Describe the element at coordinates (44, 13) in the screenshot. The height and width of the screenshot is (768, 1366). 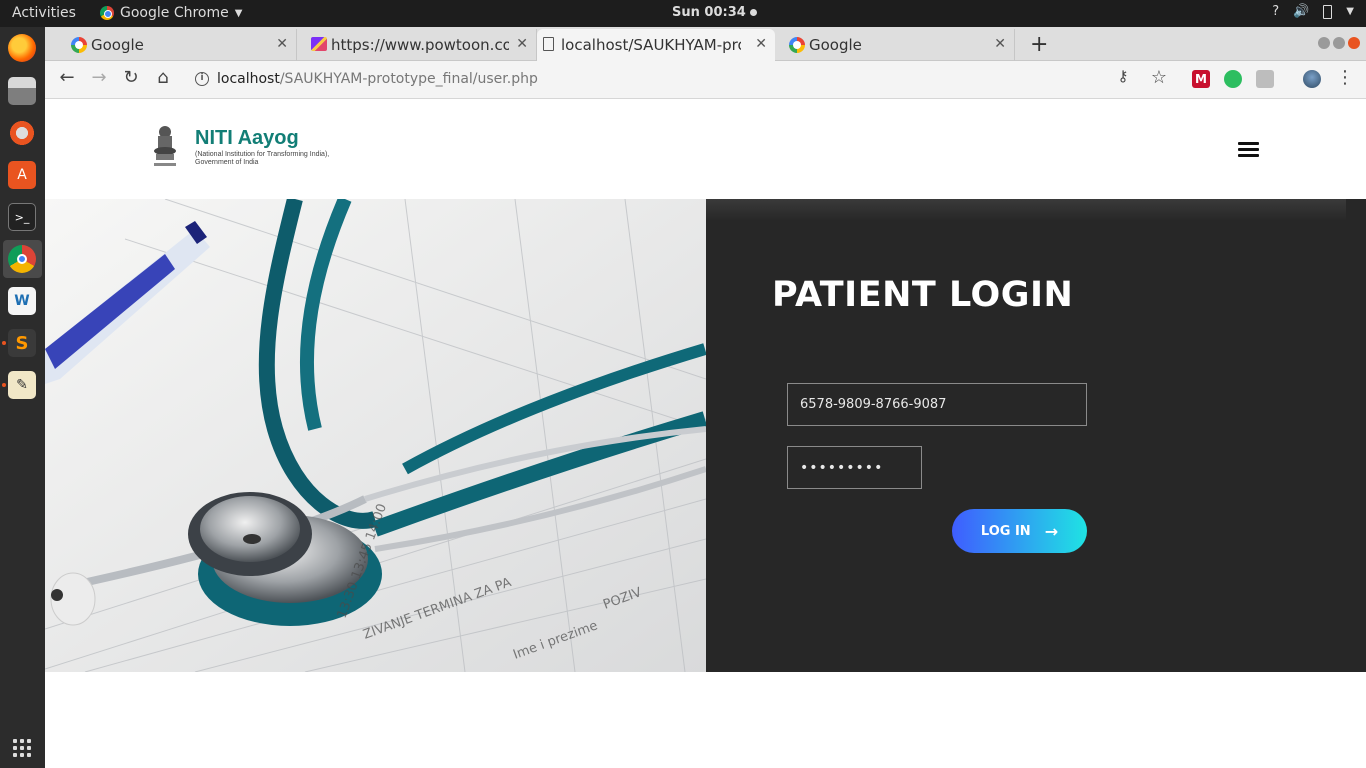
I see `activities-button: Activities` at that location.